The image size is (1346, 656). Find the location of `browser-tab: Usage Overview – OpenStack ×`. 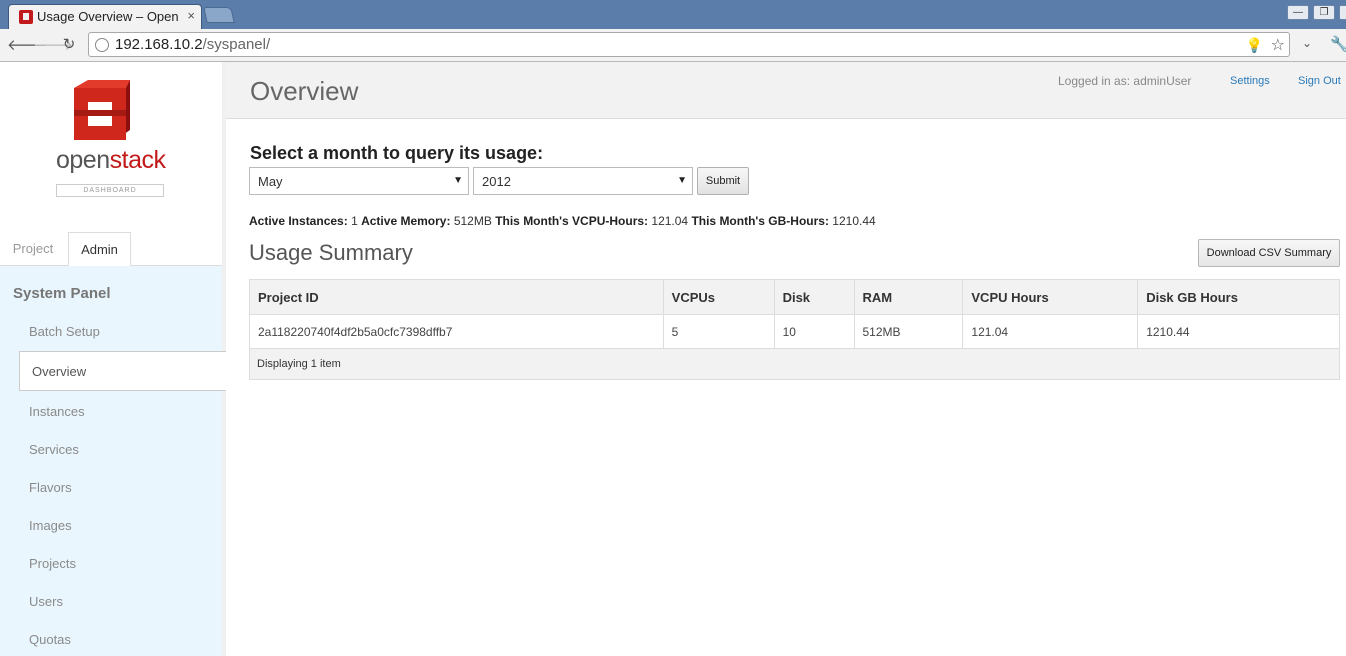

browser-tab: Usage Overview – OpenStack × is located at coordinates (105, 16).